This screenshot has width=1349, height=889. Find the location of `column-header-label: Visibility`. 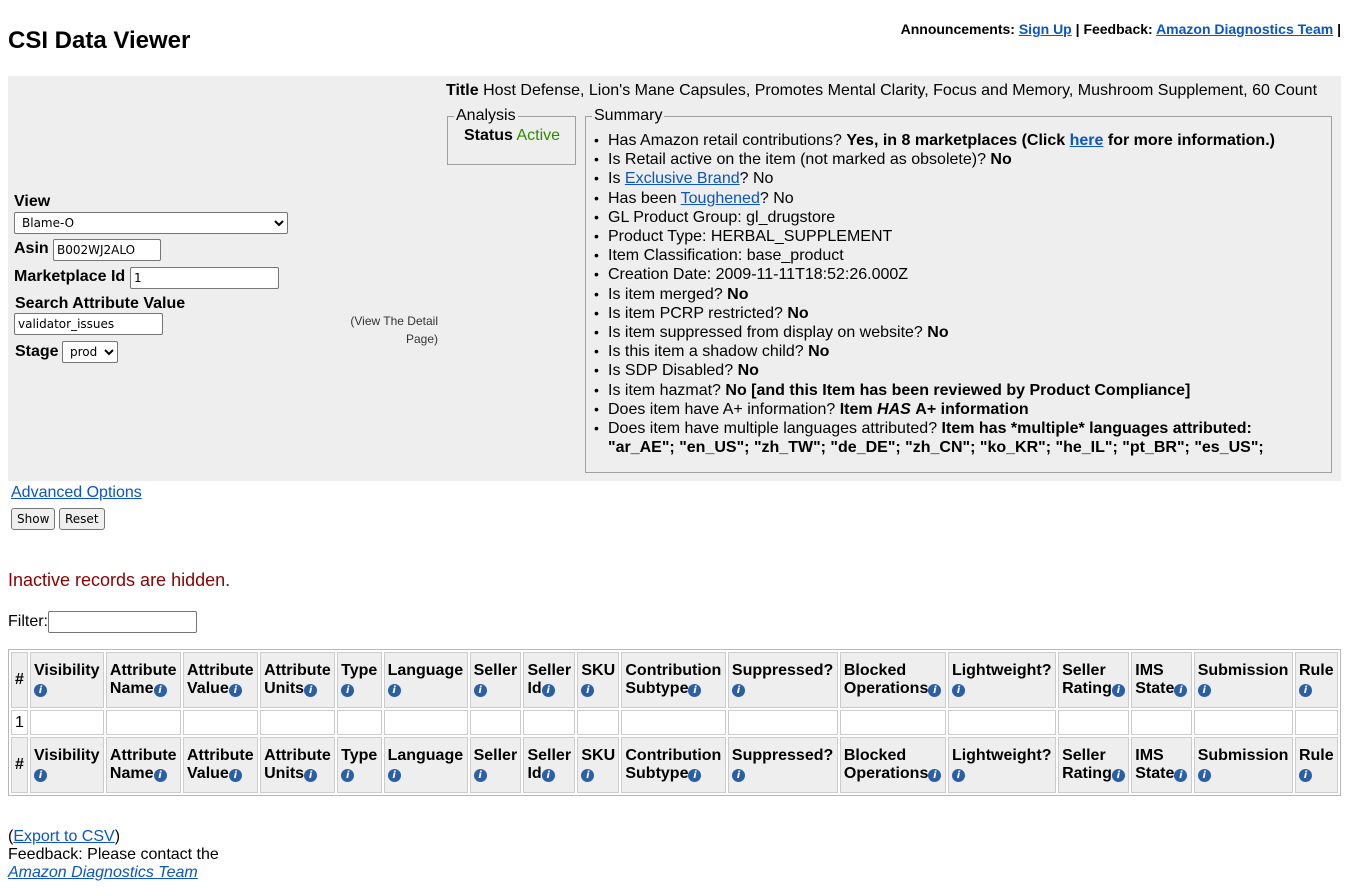

column-header-label: Visibility is located at coordinates (67, 755).